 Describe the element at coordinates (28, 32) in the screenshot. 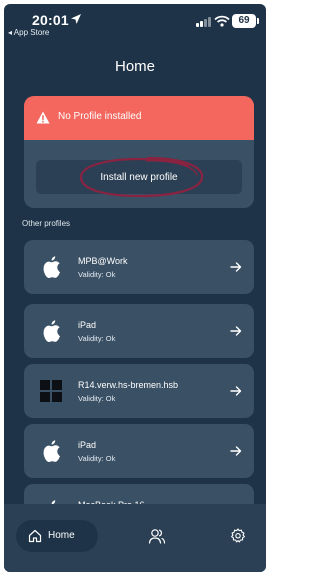

I see `back-to-app-store-link: ◂ App Store` at that location.